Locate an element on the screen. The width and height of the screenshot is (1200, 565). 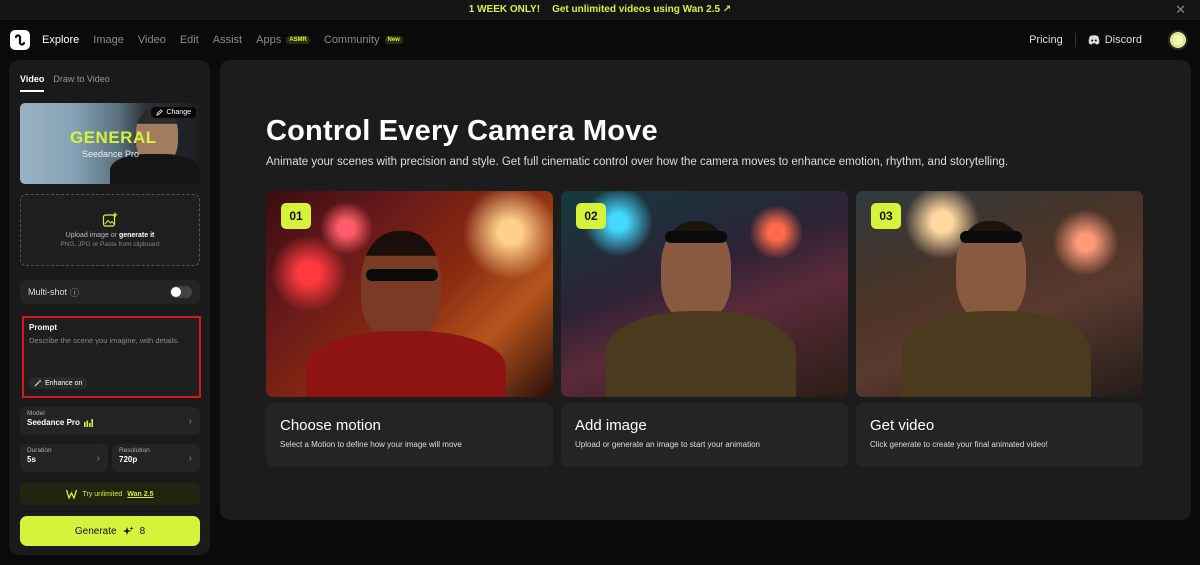
info-icon: ⓘ is located at coordinates (74, 292).